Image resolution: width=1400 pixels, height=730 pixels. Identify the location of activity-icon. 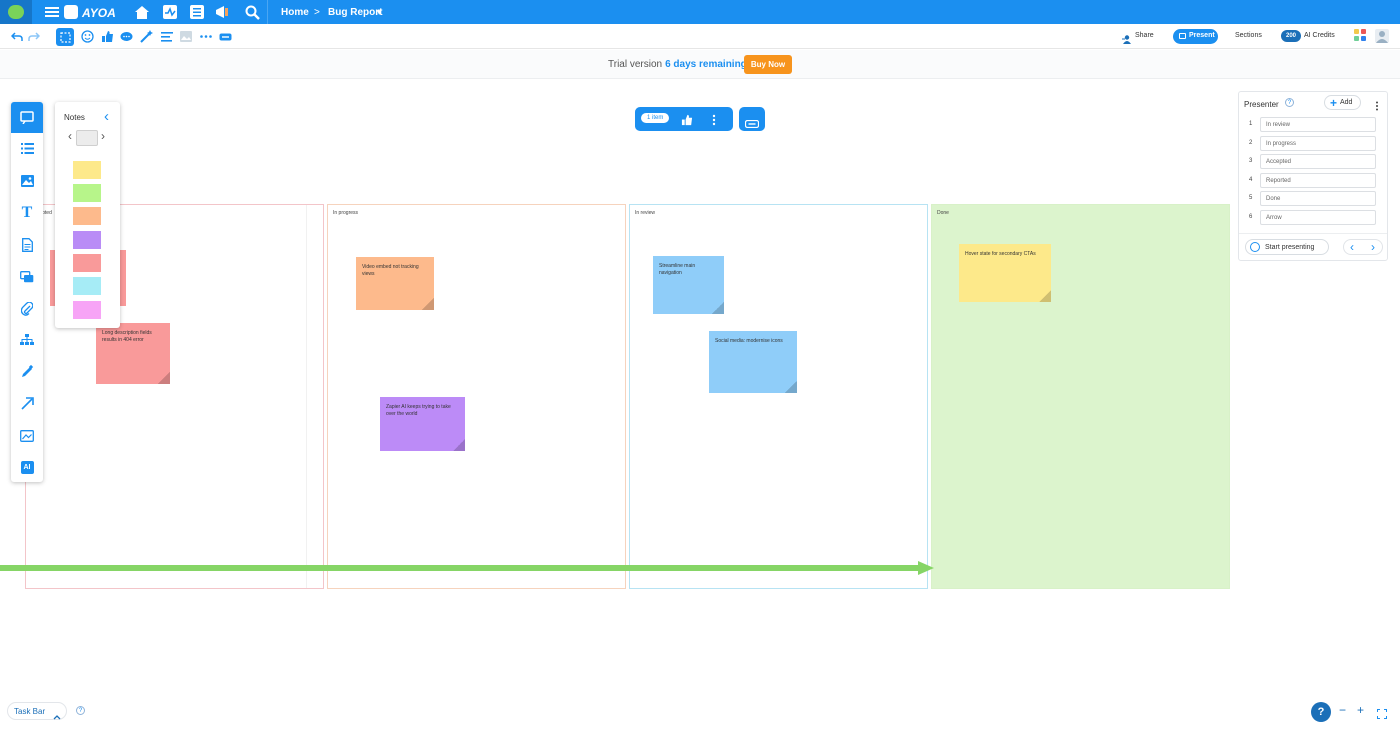
(170, 12).